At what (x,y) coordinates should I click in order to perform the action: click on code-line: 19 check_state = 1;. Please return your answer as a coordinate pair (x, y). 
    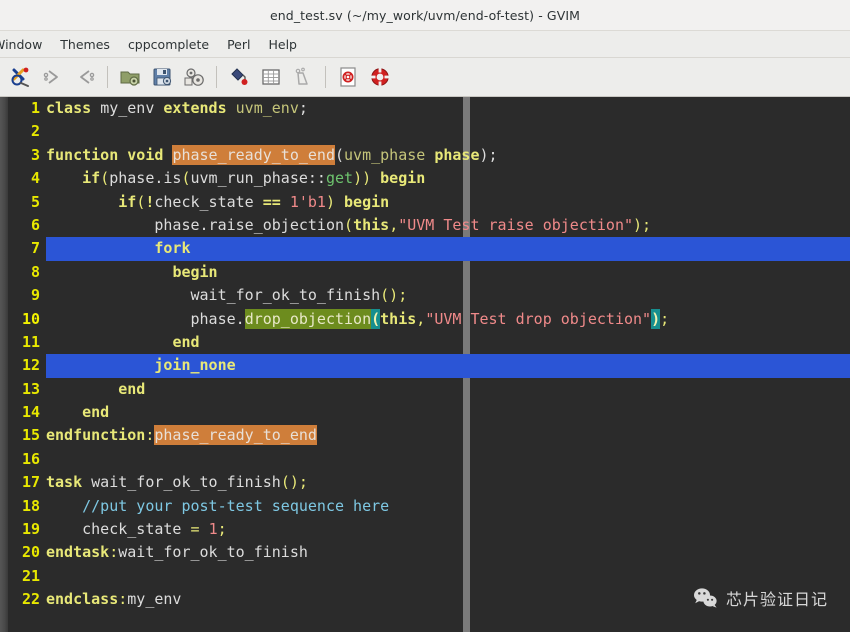
    Looking at the image, I should click on (425, 529).